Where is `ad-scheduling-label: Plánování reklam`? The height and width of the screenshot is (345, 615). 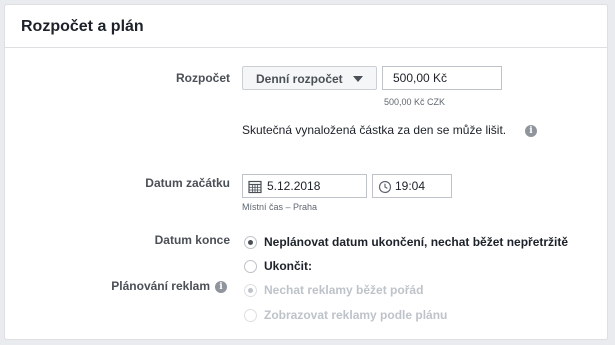
ad-scheduling-label: Plánování reklam is located at coordinates (160, 286).